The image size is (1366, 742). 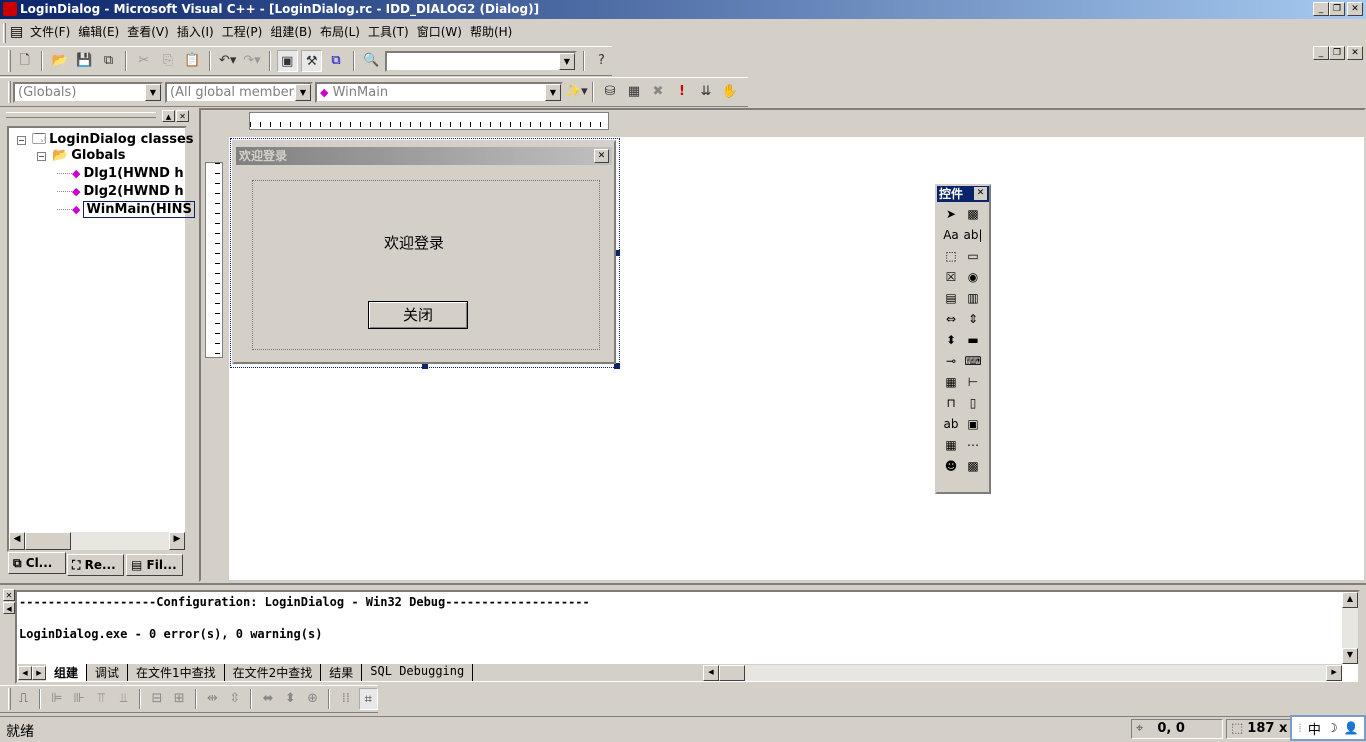 What do you see at coordinates (371, 61) in the screenshot?
I see `find-in-files-icon: 🔍` at bounding box center [371, 61].